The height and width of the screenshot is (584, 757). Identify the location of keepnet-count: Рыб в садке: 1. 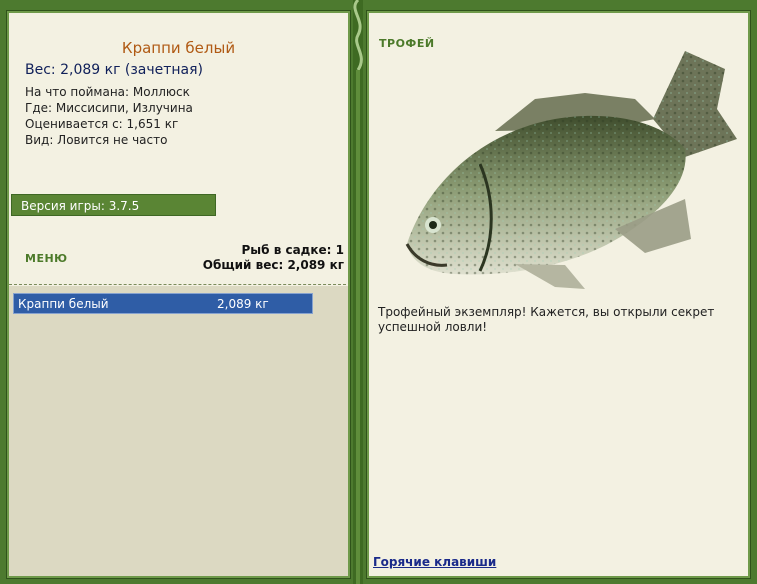
(293, 250).